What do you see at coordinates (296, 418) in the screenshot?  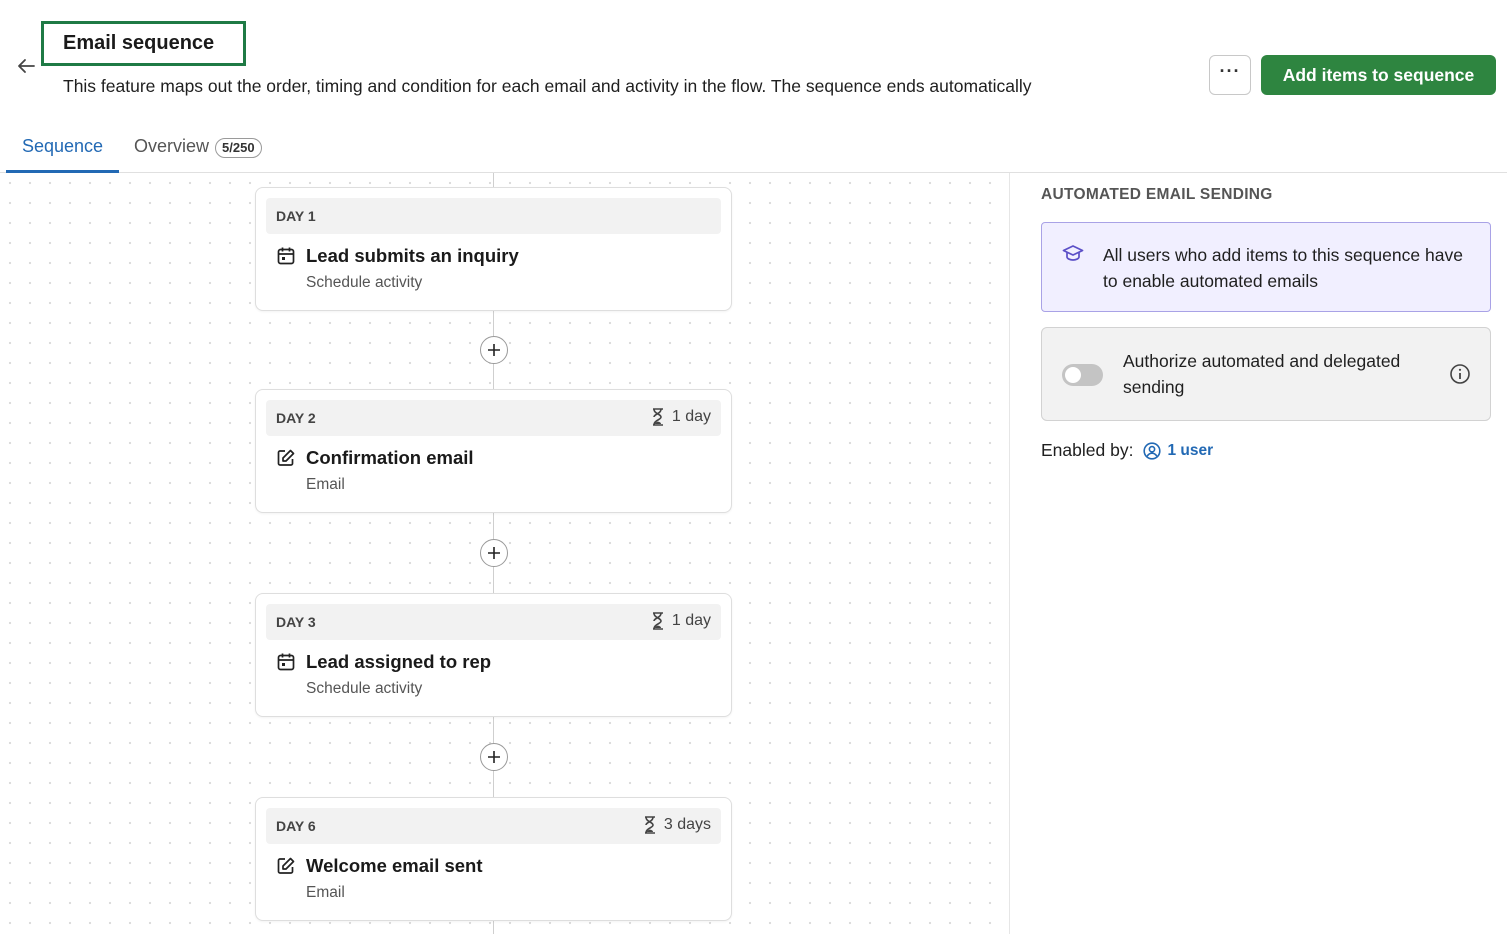 I see `day-label: DAY 2` at bounding box center [296, 418].